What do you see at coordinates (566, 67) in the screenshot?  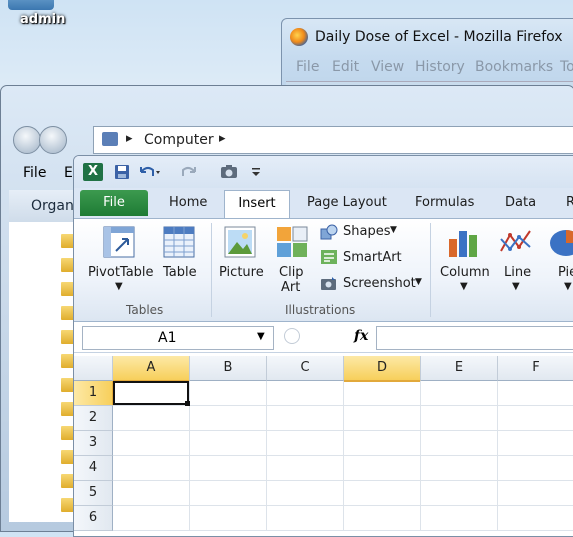 I see `ff-menu-tools: To` at bounding box center [566, 67].